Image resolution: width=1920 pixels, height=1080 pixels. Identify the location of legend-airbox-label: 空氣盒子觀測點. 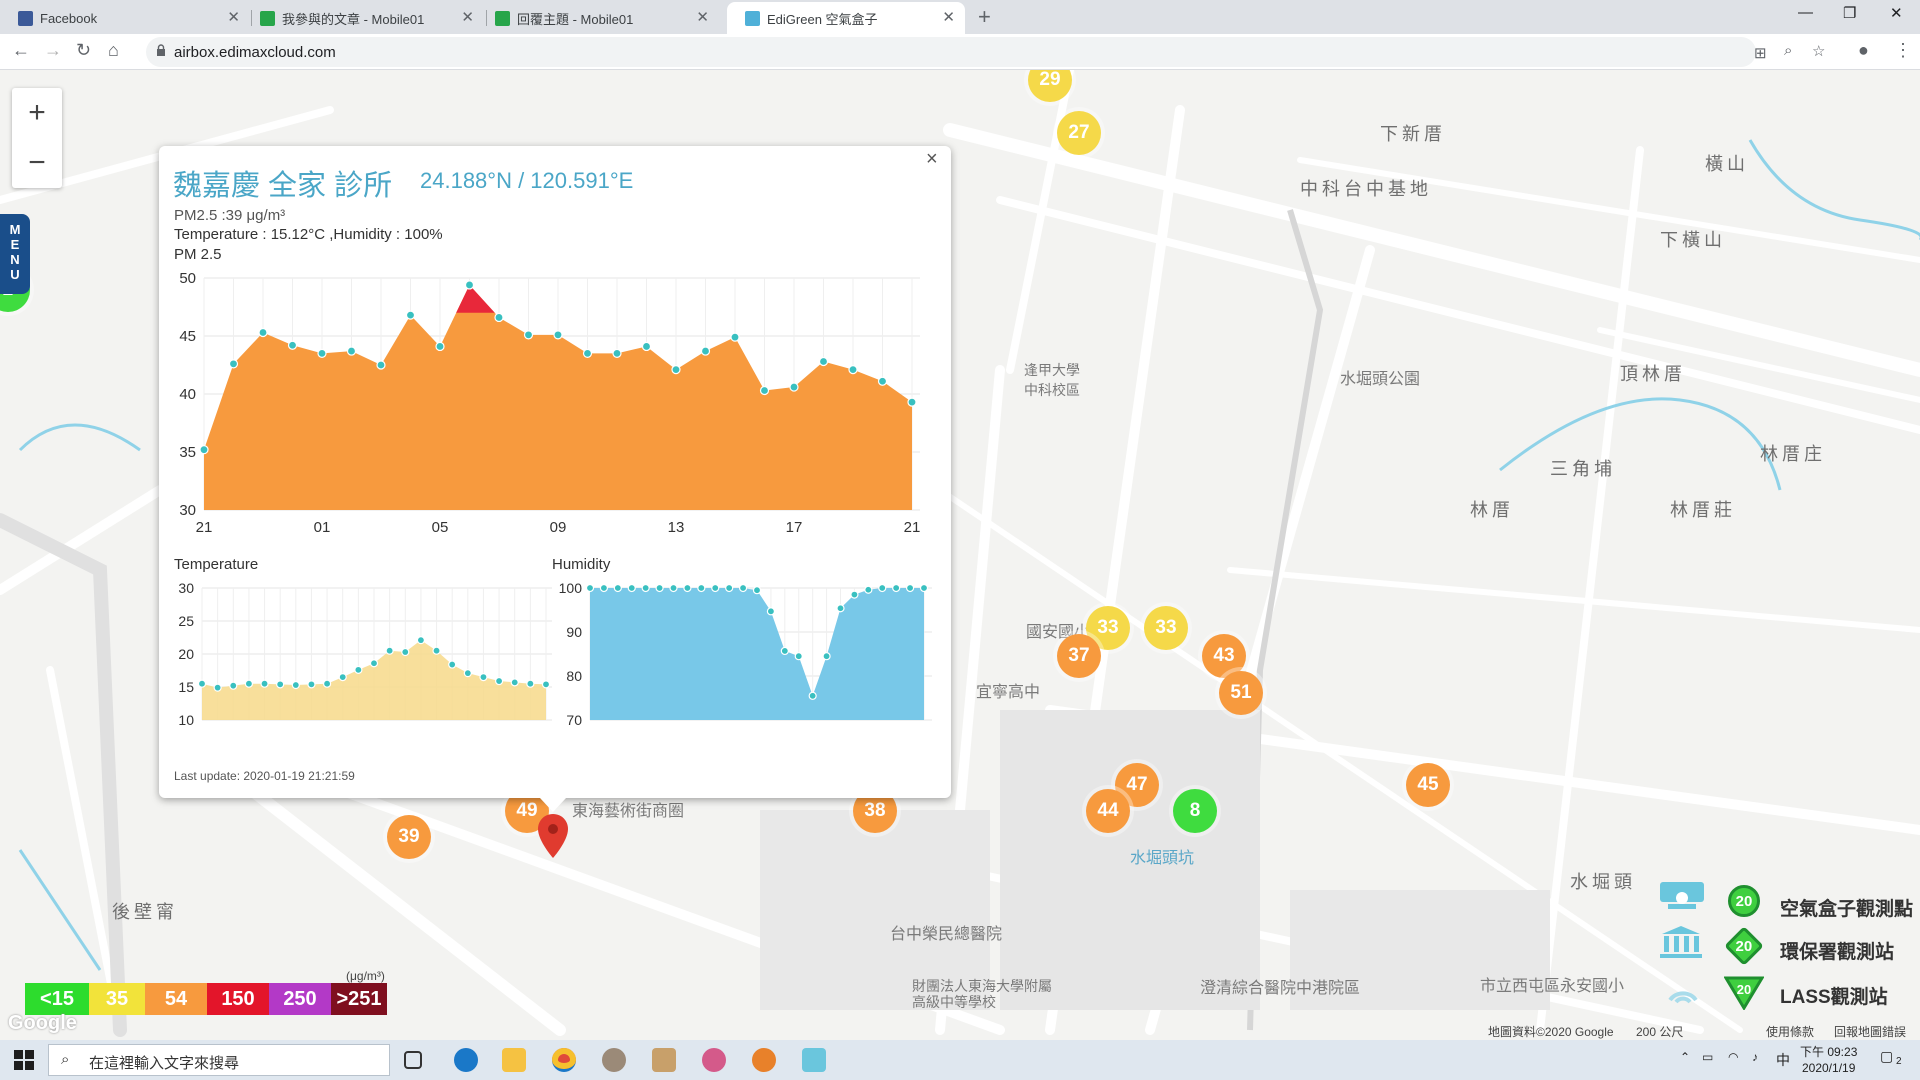
(1847, 909).